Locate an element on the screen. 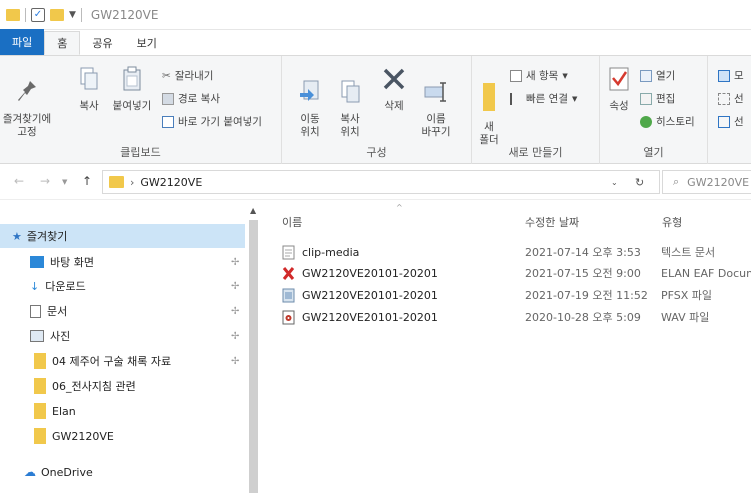 This screenshot has height=493, width=751. nav-item-folder: Elan is located at coordinates (122, 411).